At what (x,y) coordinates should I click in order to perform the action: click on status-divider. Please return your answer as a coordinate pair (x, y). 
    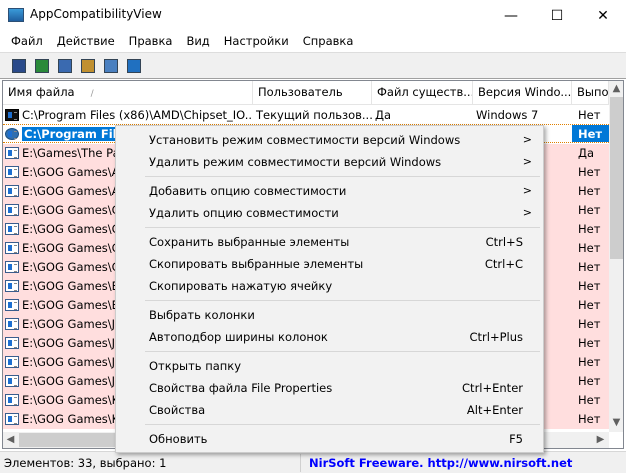
    Looking at the image, I should click on (300, 463).